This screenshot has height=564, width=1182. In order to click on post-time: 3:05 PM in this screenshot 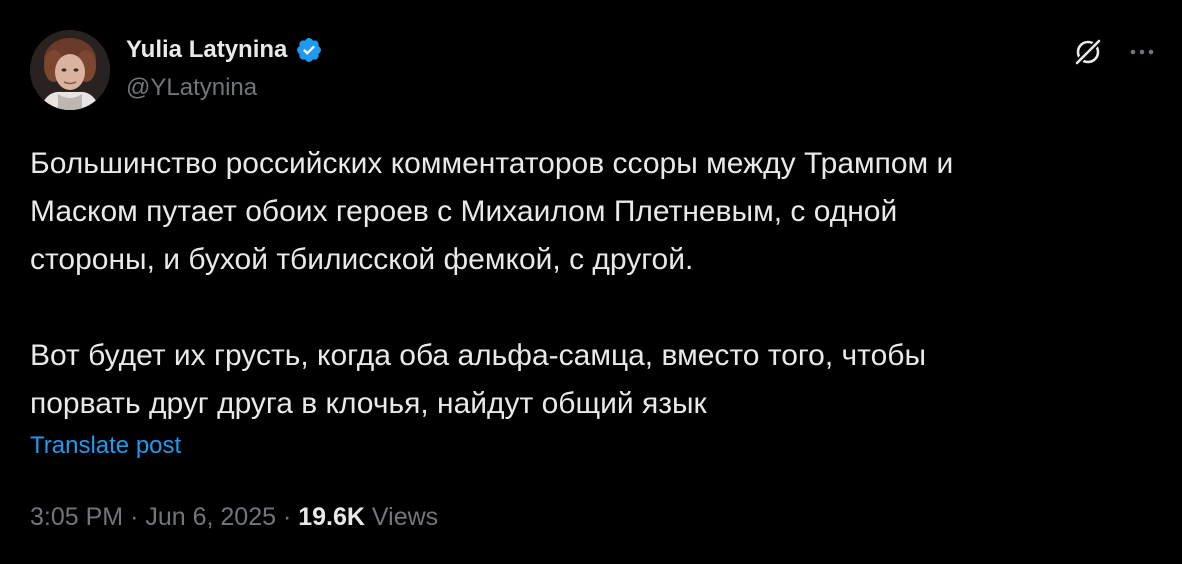, I will do `click(76, 517)`.